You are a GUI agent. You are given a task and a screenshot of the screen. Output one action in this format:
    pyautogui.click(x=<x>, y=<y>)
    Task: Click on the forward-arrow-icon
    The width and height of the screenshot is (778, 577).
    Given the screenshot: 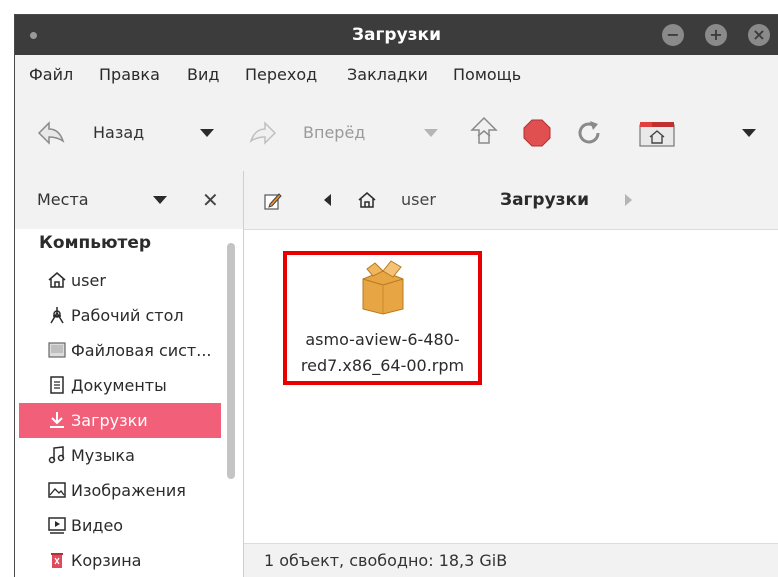 What is the action you would take?
    pyautogui.click(x=263, y=133)
    